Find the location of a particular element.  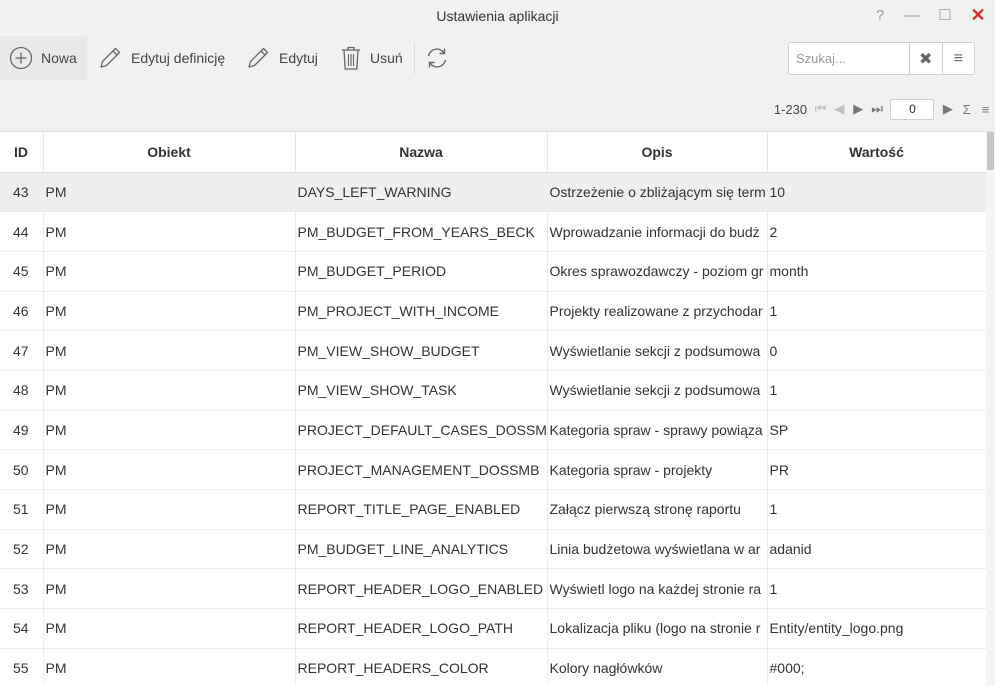

search-menu-icon: ≡ is located at coordinates (958, 58).